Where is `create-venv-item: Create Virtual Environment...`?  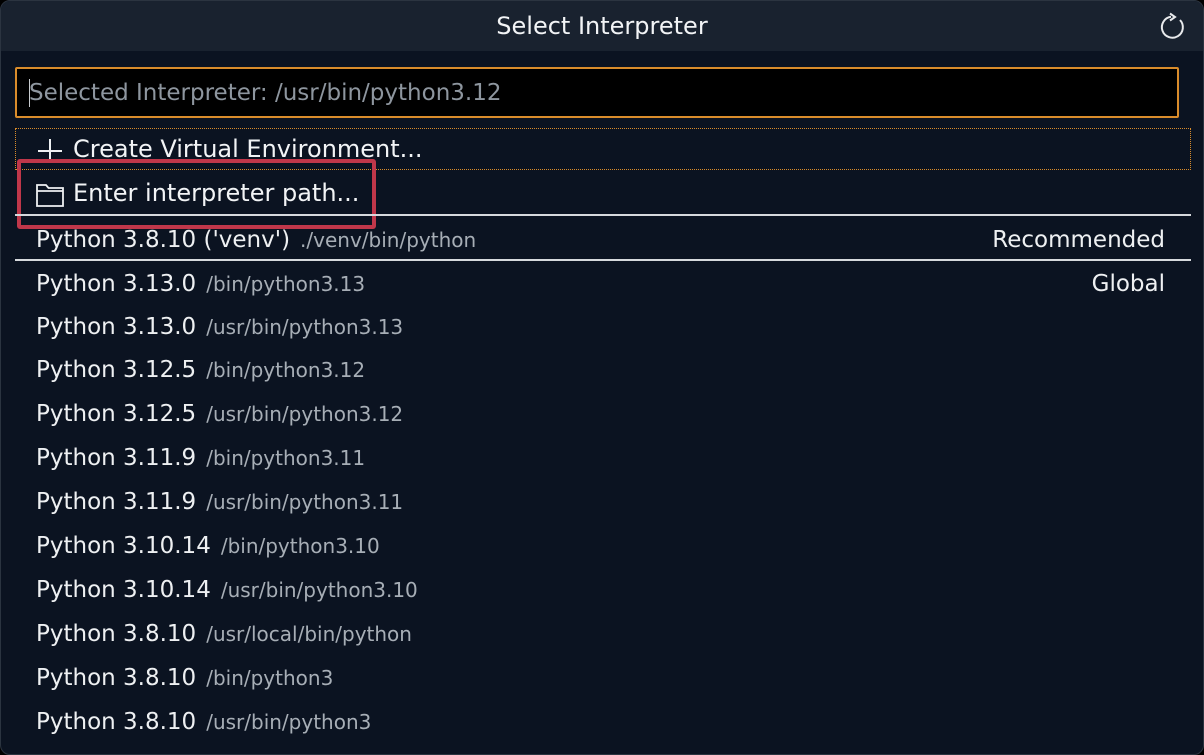
create-venv-item: Create Virtual Environment... is located at coordinates (603, 149).